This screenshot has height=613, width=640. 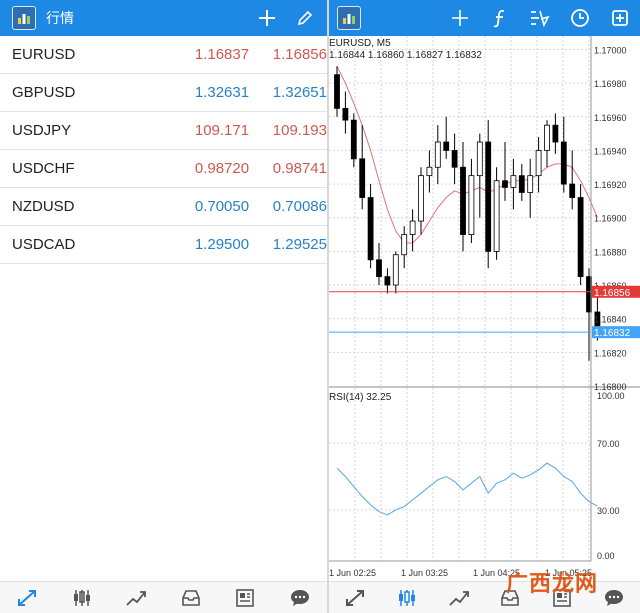 I want to click on bottom-nav, so click(x=163, y=597).